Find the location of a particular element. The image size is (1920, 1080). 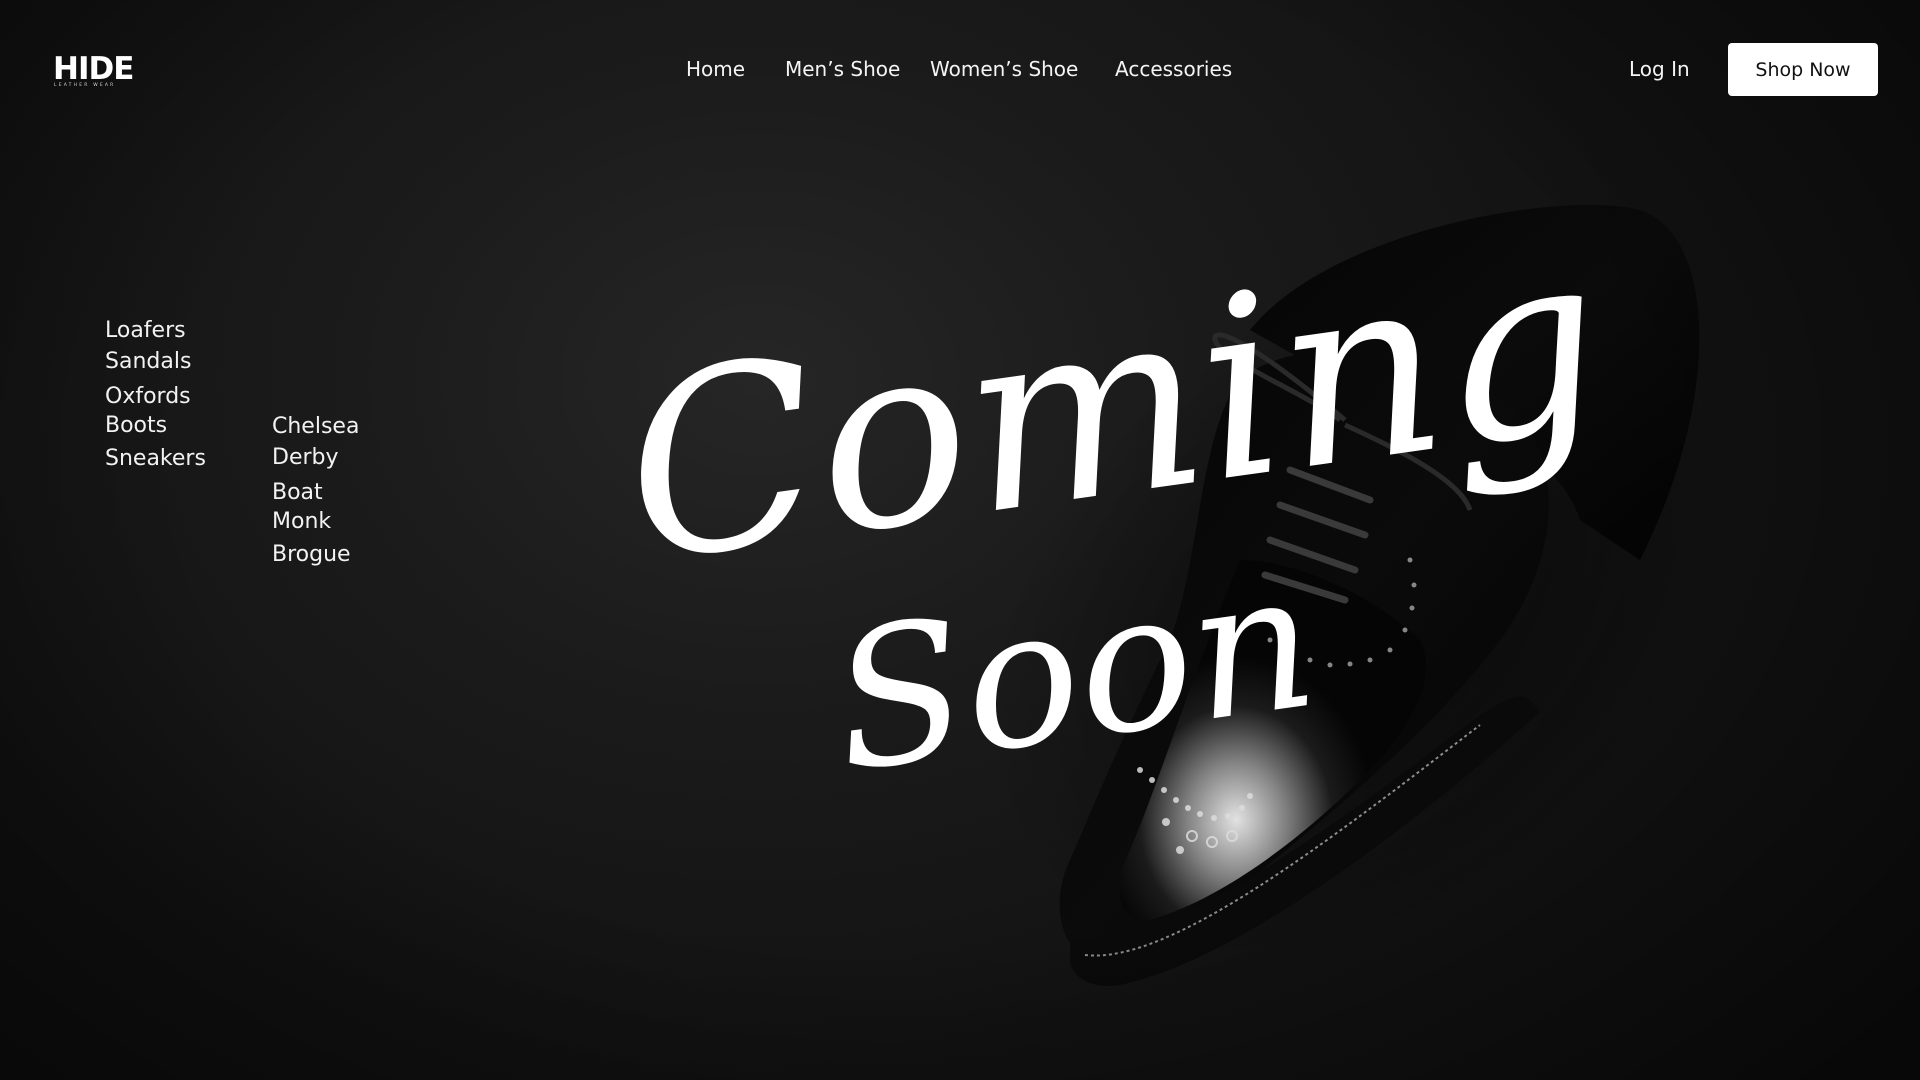

category-loafers: Loafers is located at coordinates (145, 331).